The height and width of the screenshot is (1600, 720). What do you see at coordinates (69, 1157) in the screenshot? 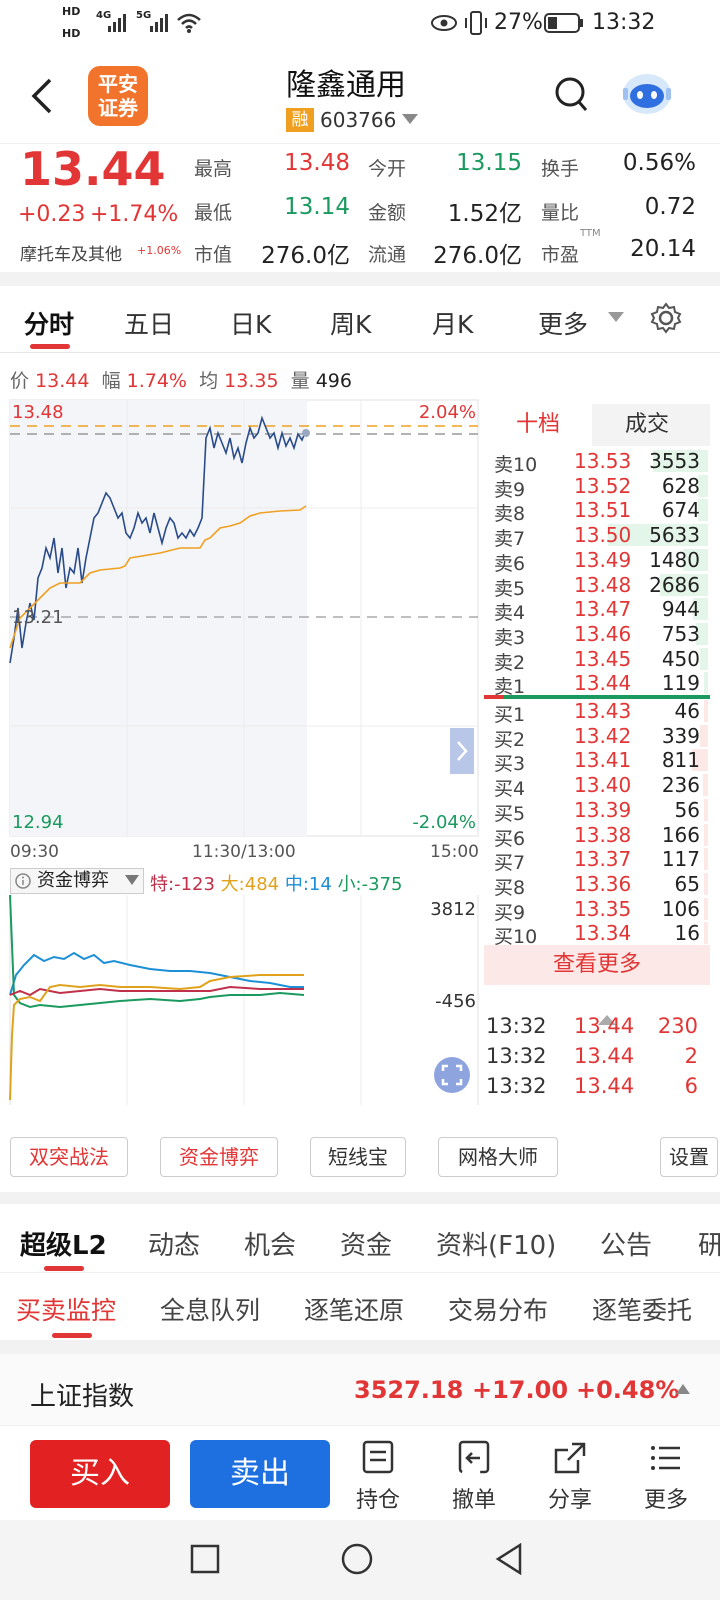
I see `tool-button: 双突战法` at bounding box center [69, 1157].